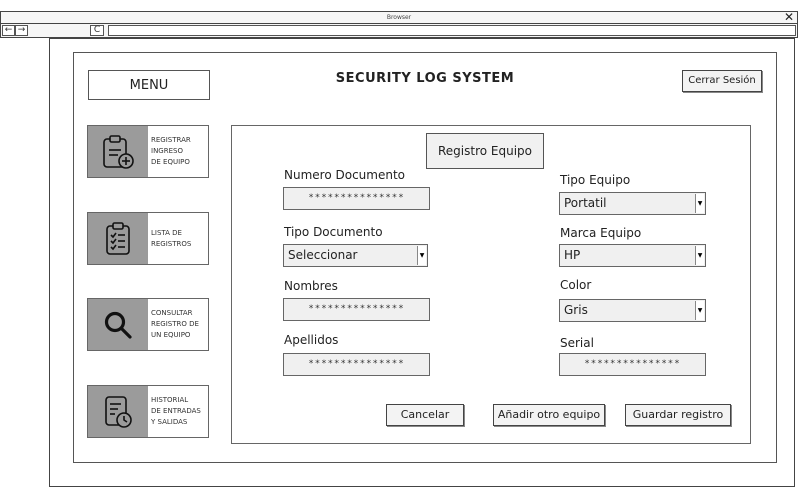 This screenshot has width=800, height=488. I want to click on nombres-label: Nombres, so click(311, 286).